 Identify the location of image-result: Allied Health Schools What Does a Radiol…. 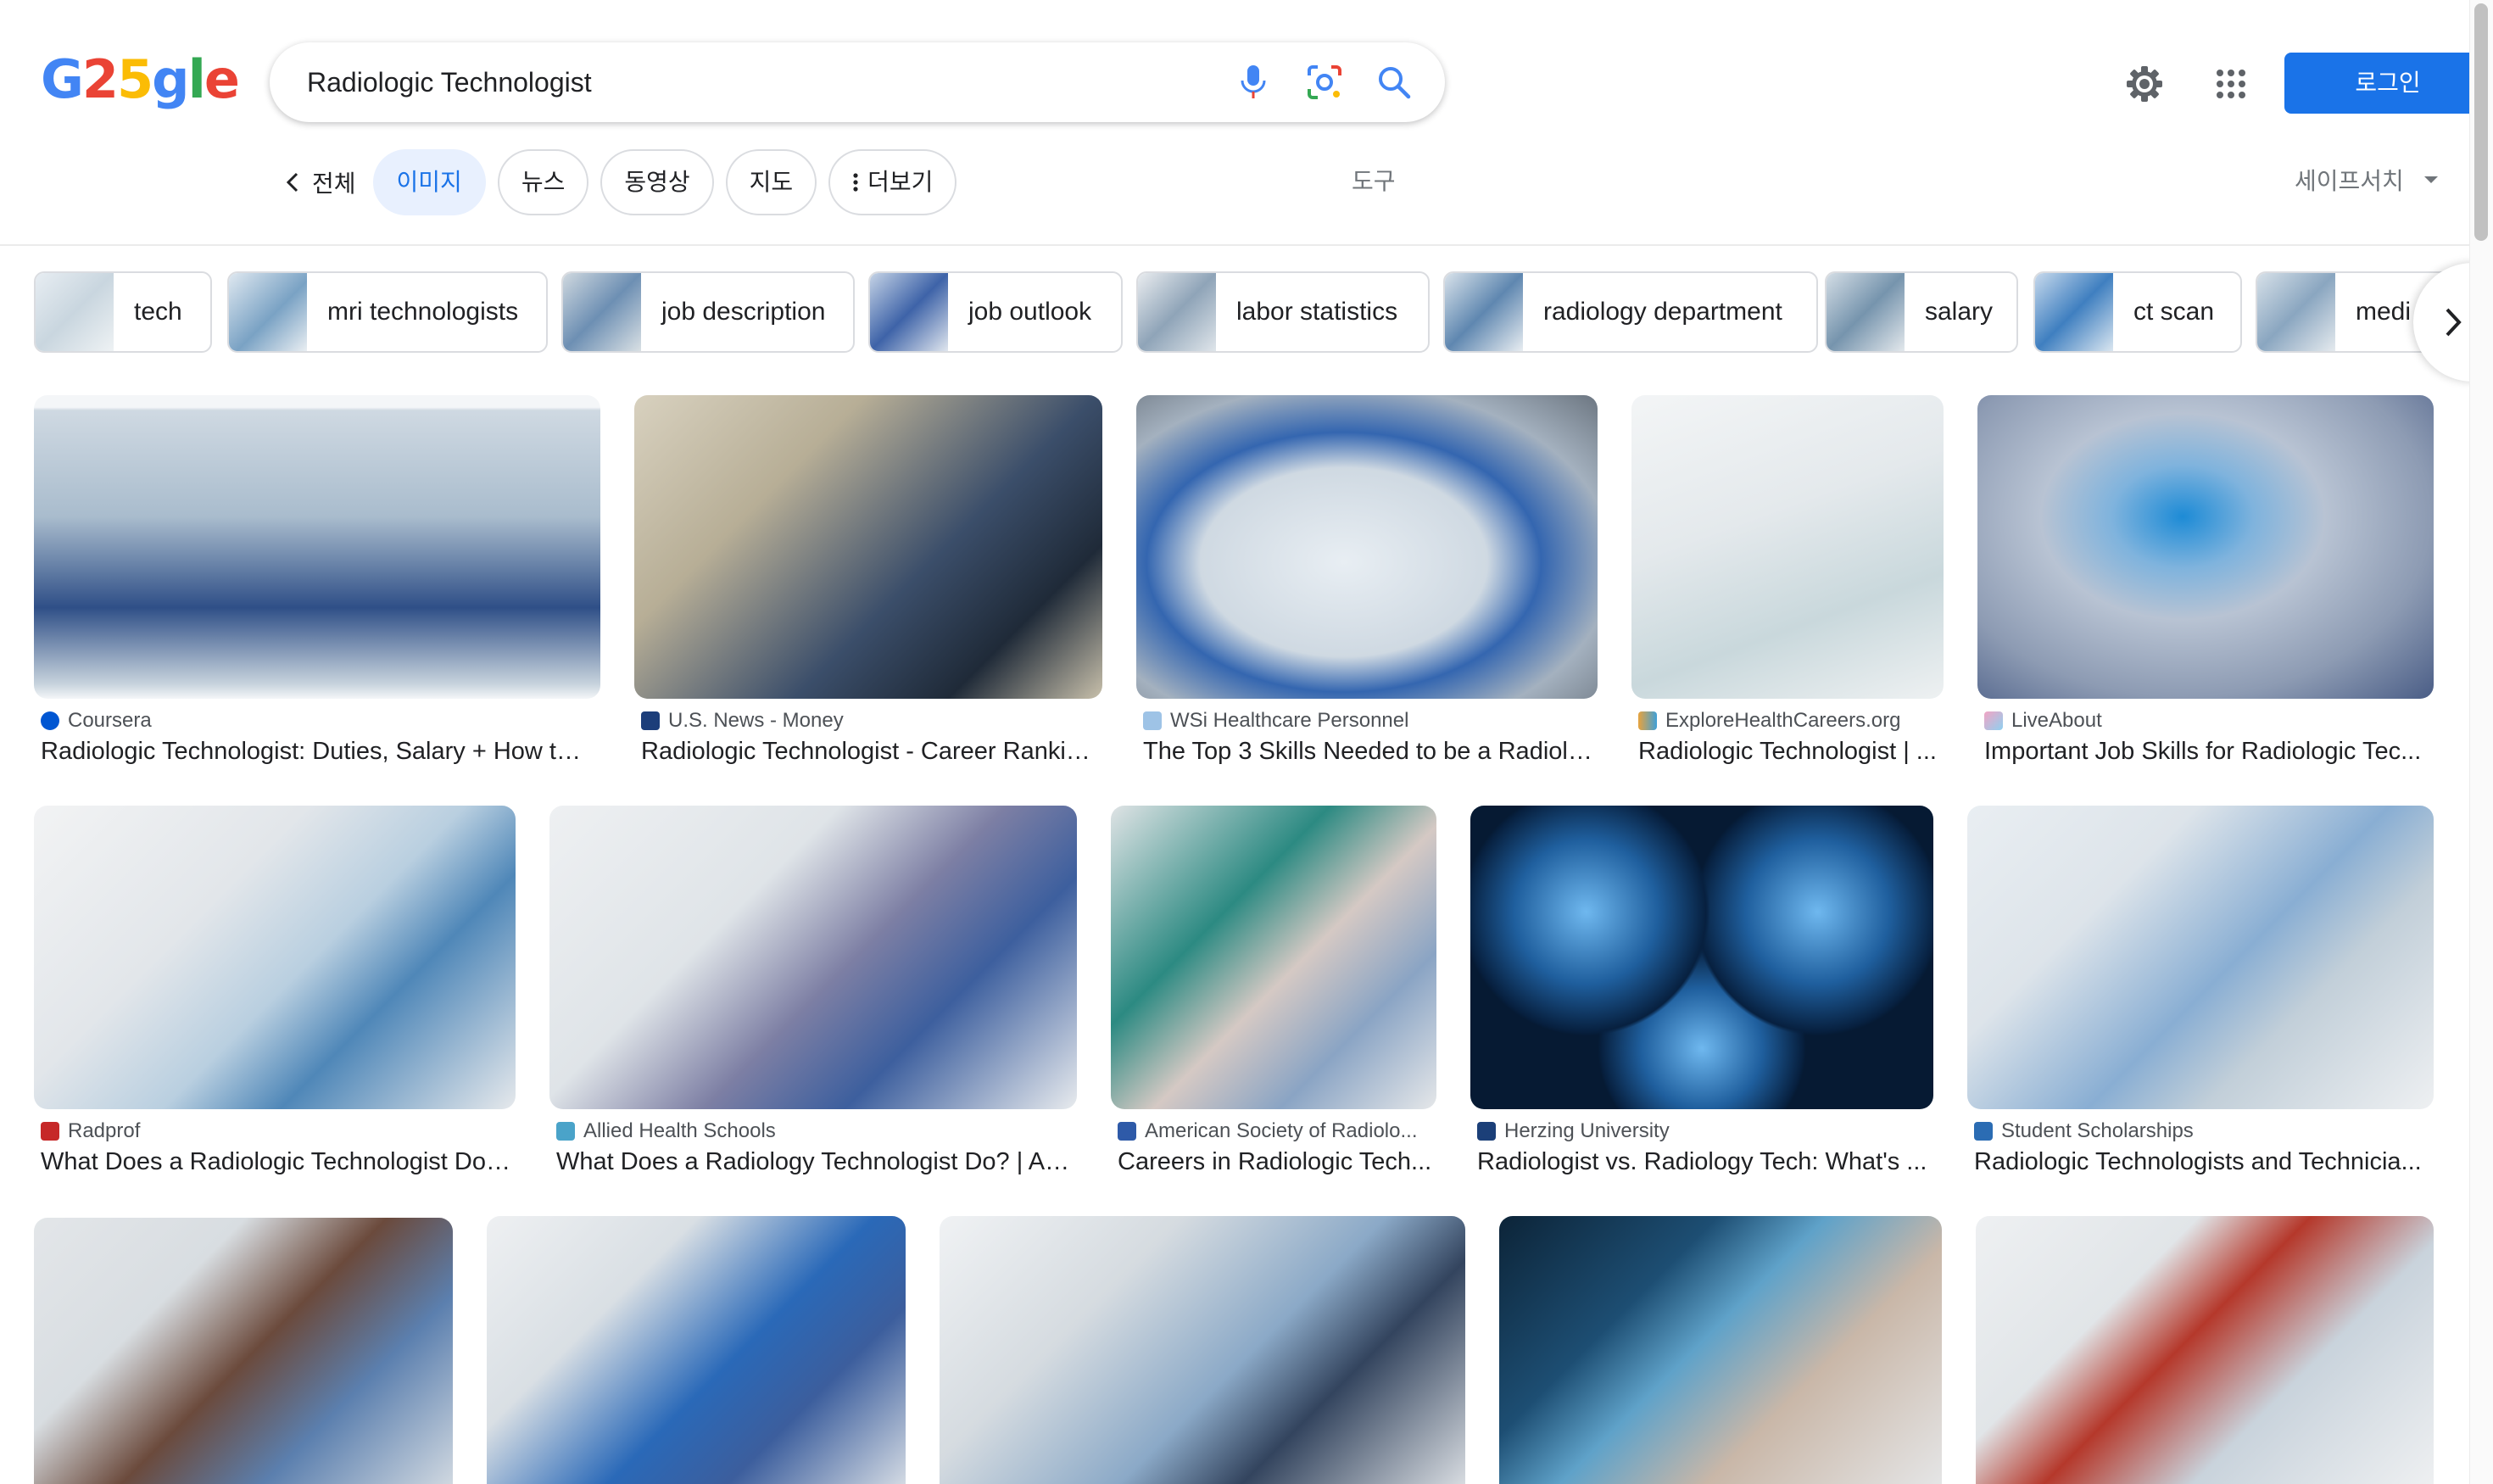
(813, 1001).